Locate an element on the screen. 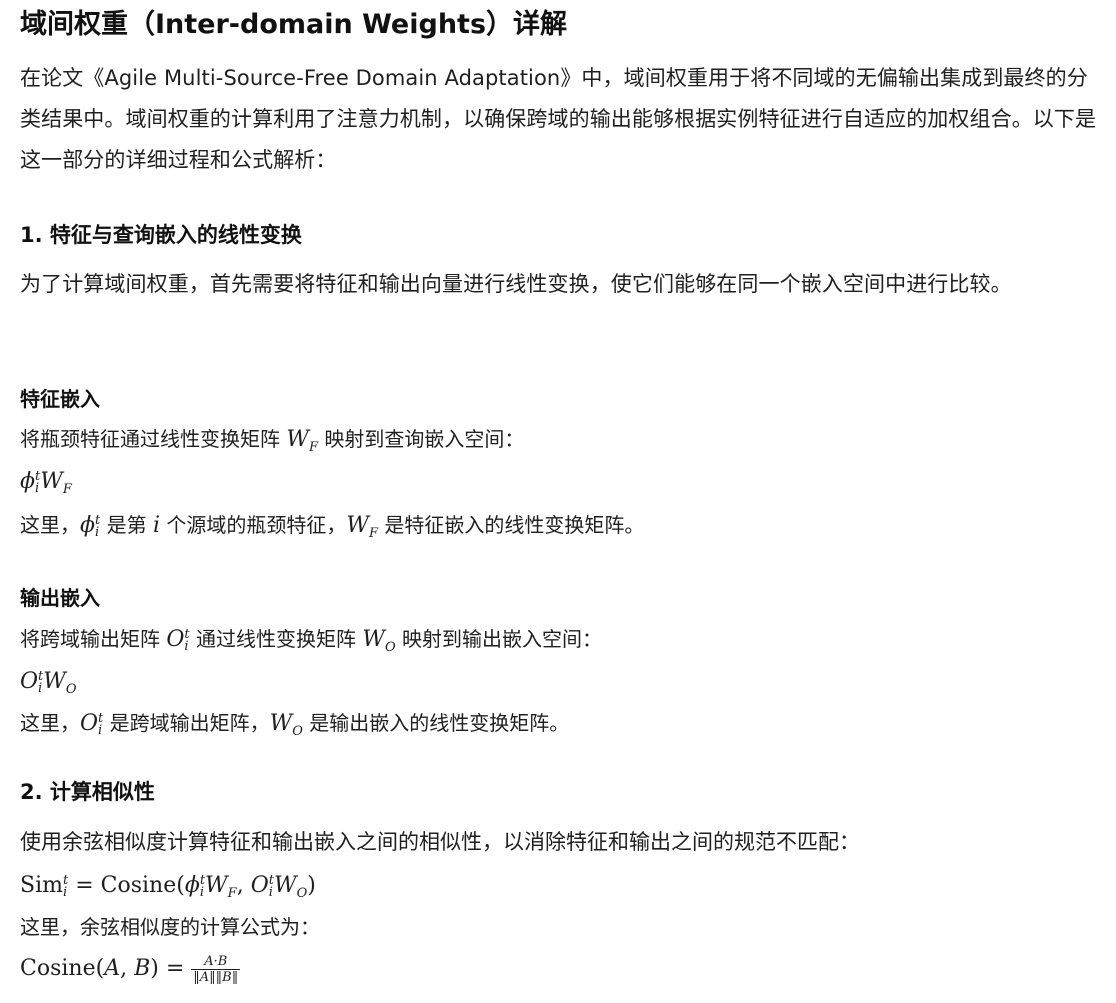  cosine-fraction: A·B ‖A‖‖B‖ is located at coordinates (216, 969).